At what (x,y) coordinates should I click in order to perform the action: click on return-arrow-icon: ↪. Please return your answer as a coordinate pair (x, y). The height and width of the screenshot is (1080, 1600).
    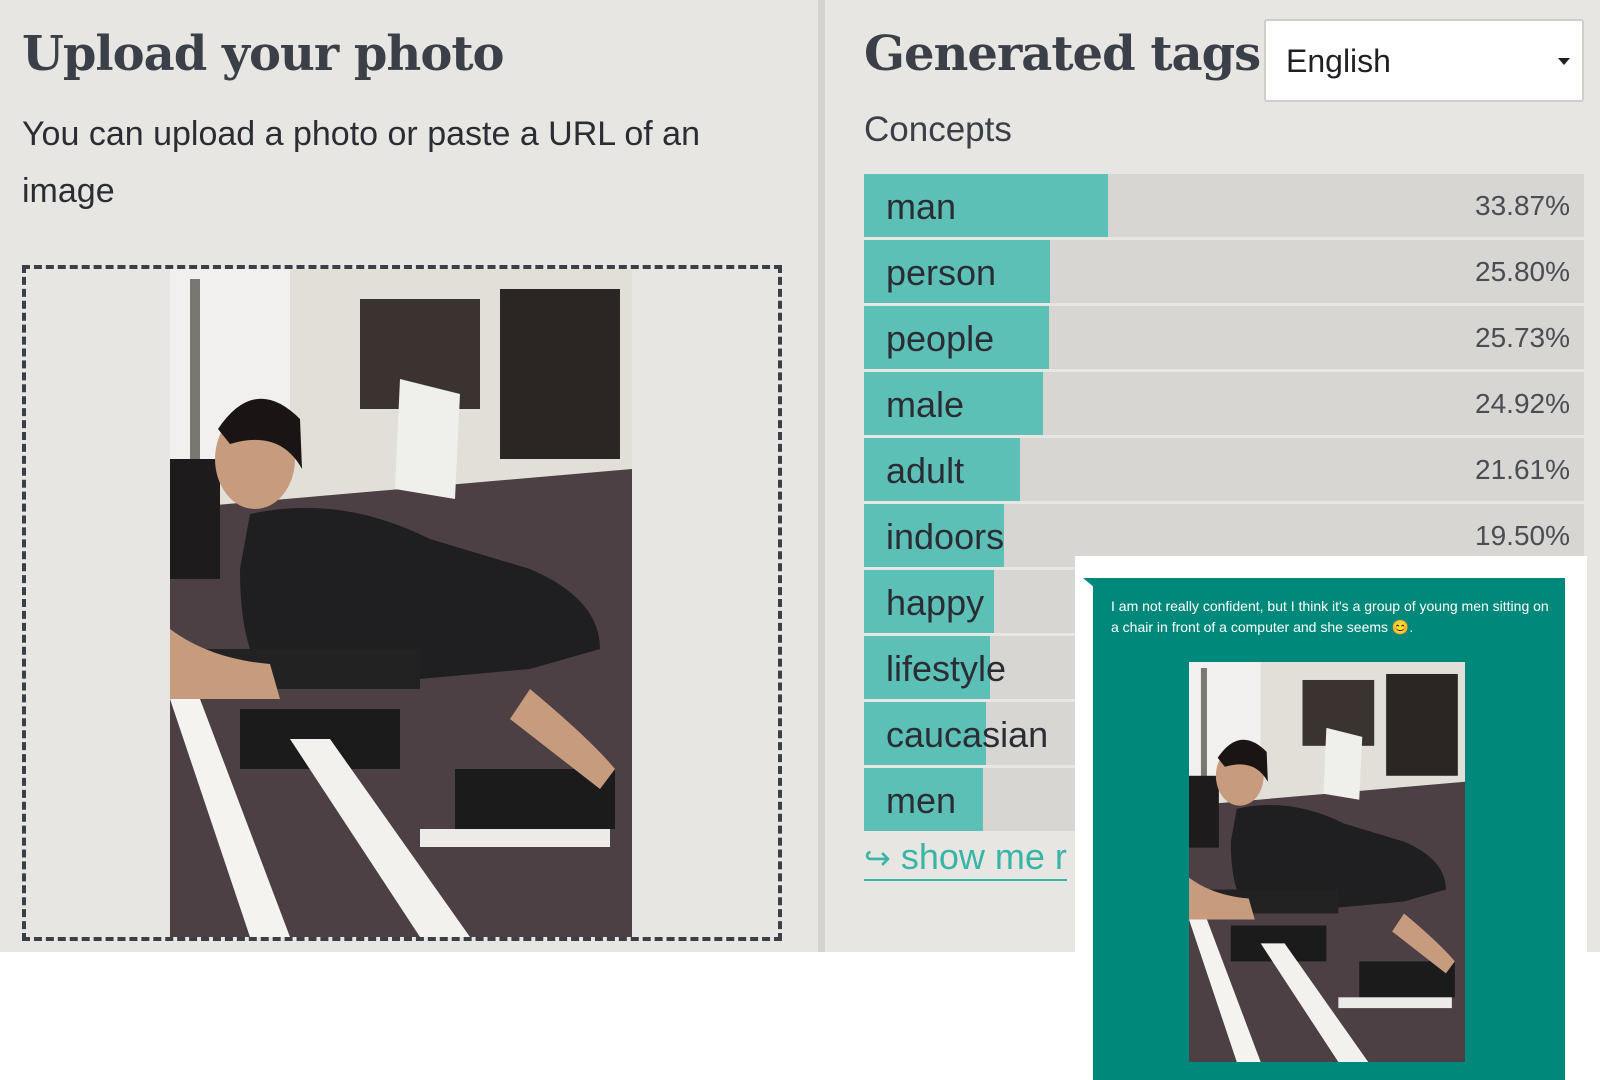
    Looking at the image, I should click on (877, 858).